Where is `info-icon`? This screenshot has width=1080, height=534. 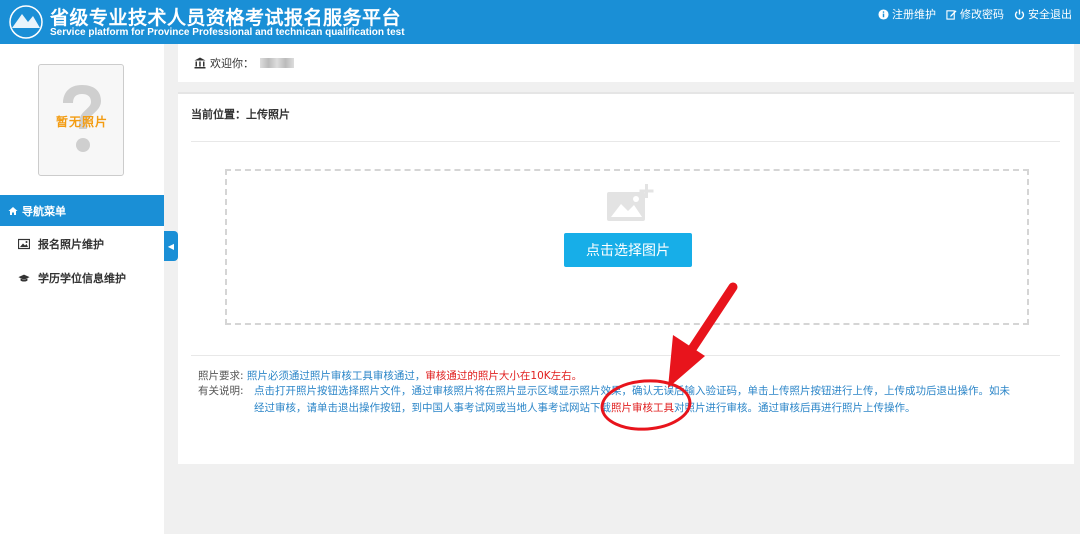
info-icon is located at coordinates (883, 14).